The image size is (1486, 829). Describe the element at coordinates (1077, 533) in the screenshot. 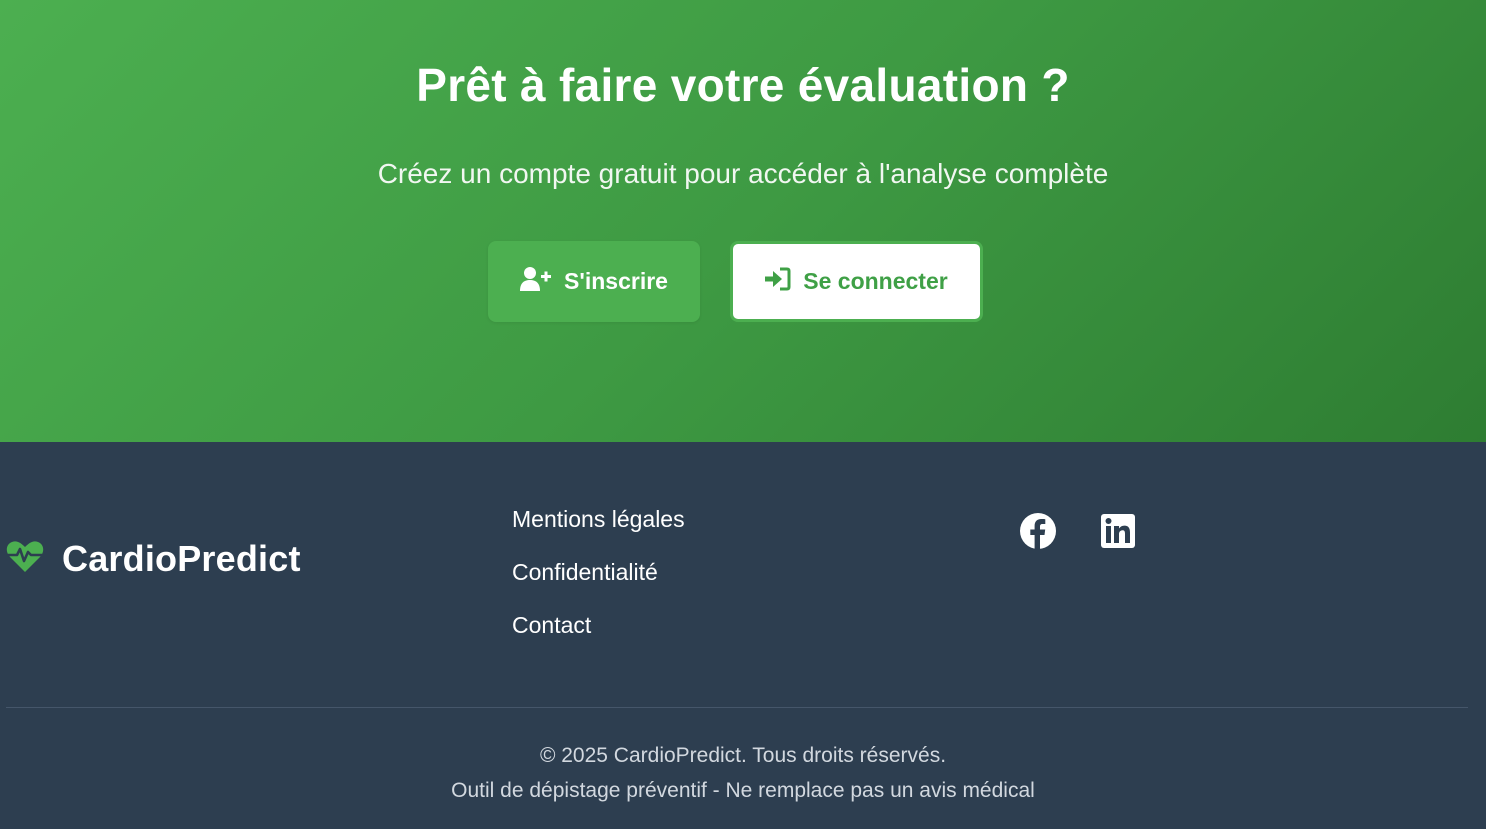

I see `social-links` at that location.